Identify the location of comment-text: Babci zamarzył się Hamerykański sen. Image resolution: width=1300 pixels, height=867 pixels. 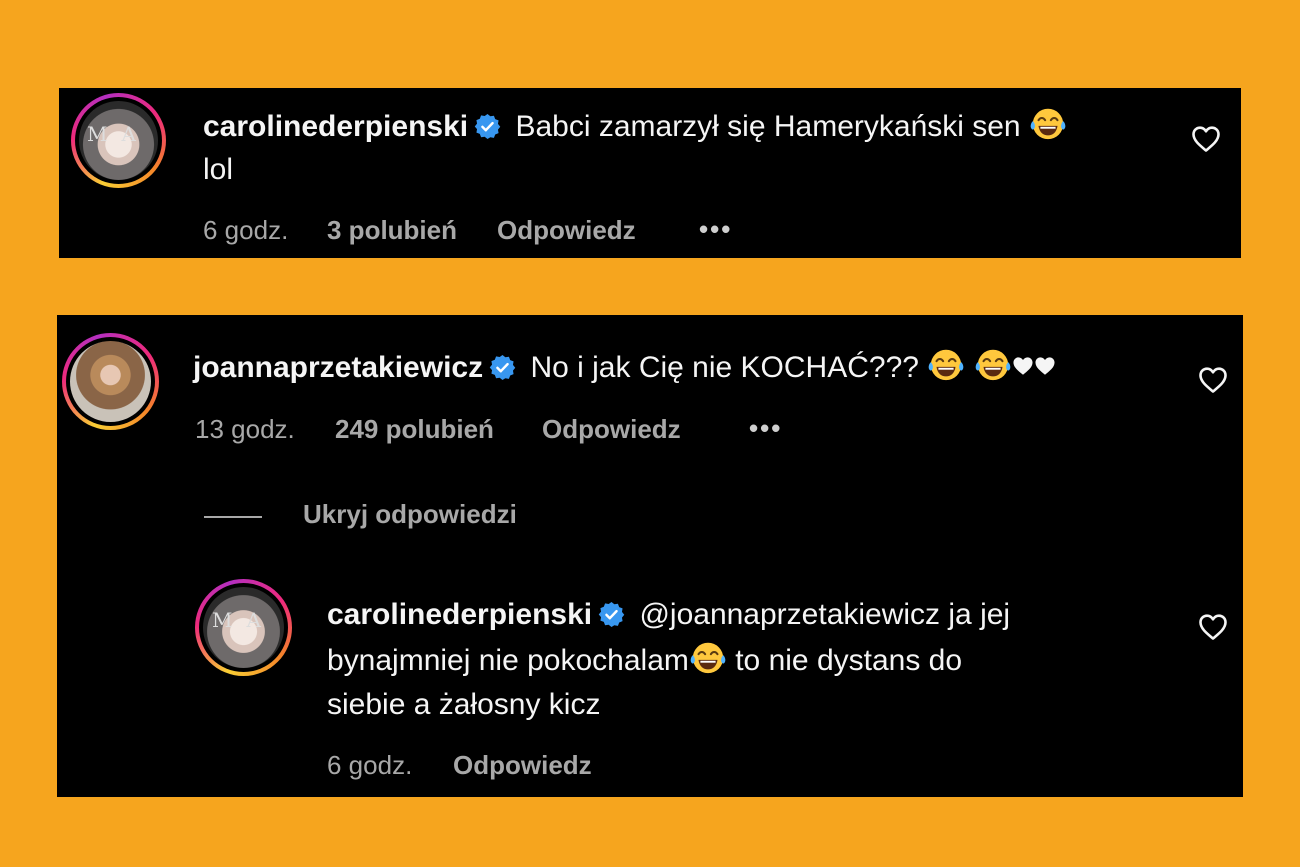
(768, 126).